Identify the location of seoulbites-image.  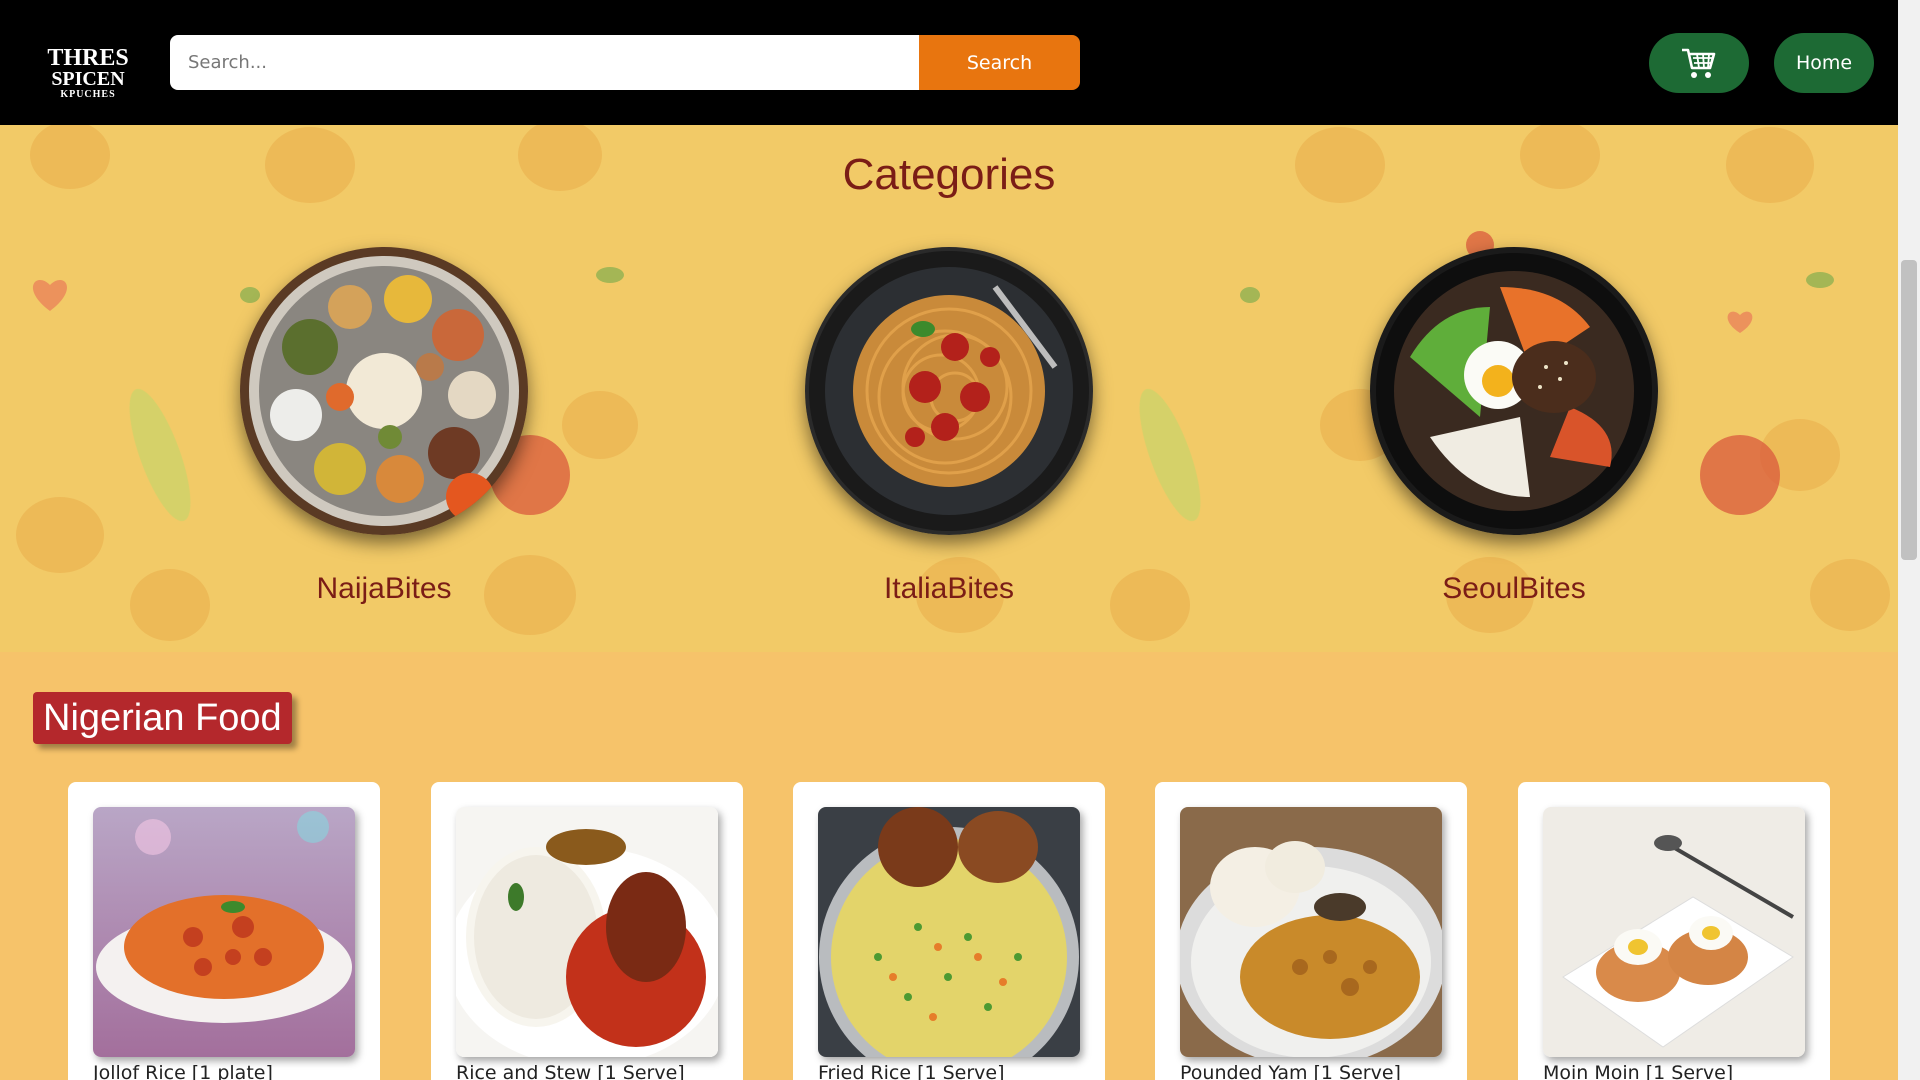
(1514, 391).